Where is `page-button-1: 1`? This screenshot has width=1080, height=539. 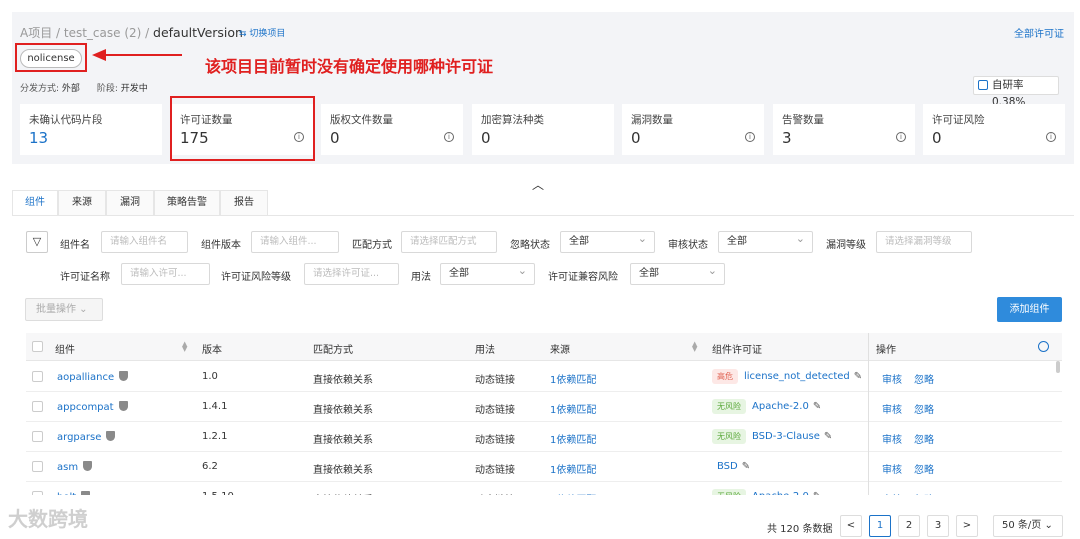 page-button-1: 1 is located at coordinates (880, 526).